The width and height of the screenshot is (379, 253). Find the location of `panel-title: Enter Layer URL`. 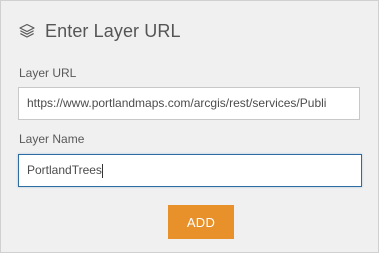

panel-title: Enter Layer URL is located at coordinates (113, 30).